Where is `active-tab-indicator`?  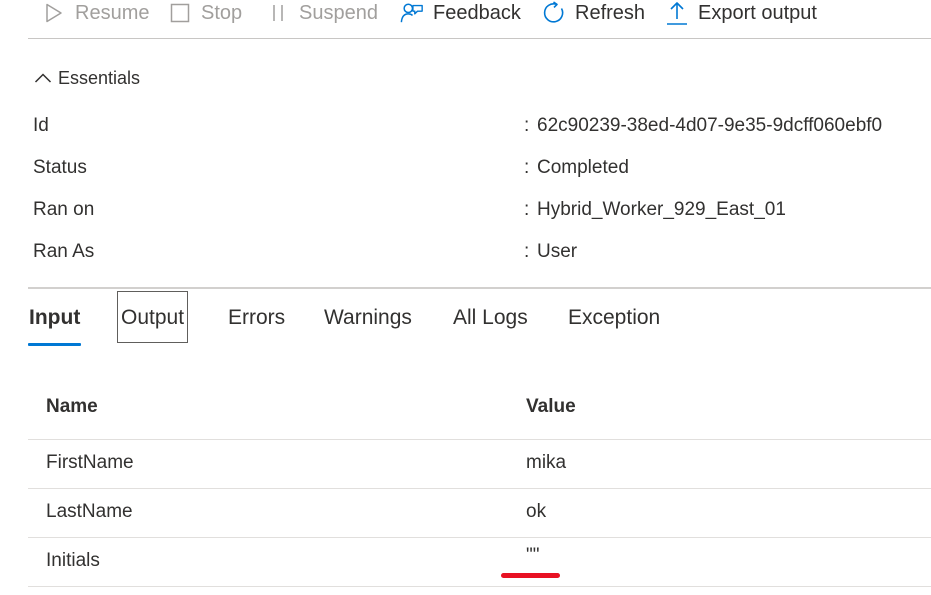
active-tab-indicator is located at coordinates (54, 344).